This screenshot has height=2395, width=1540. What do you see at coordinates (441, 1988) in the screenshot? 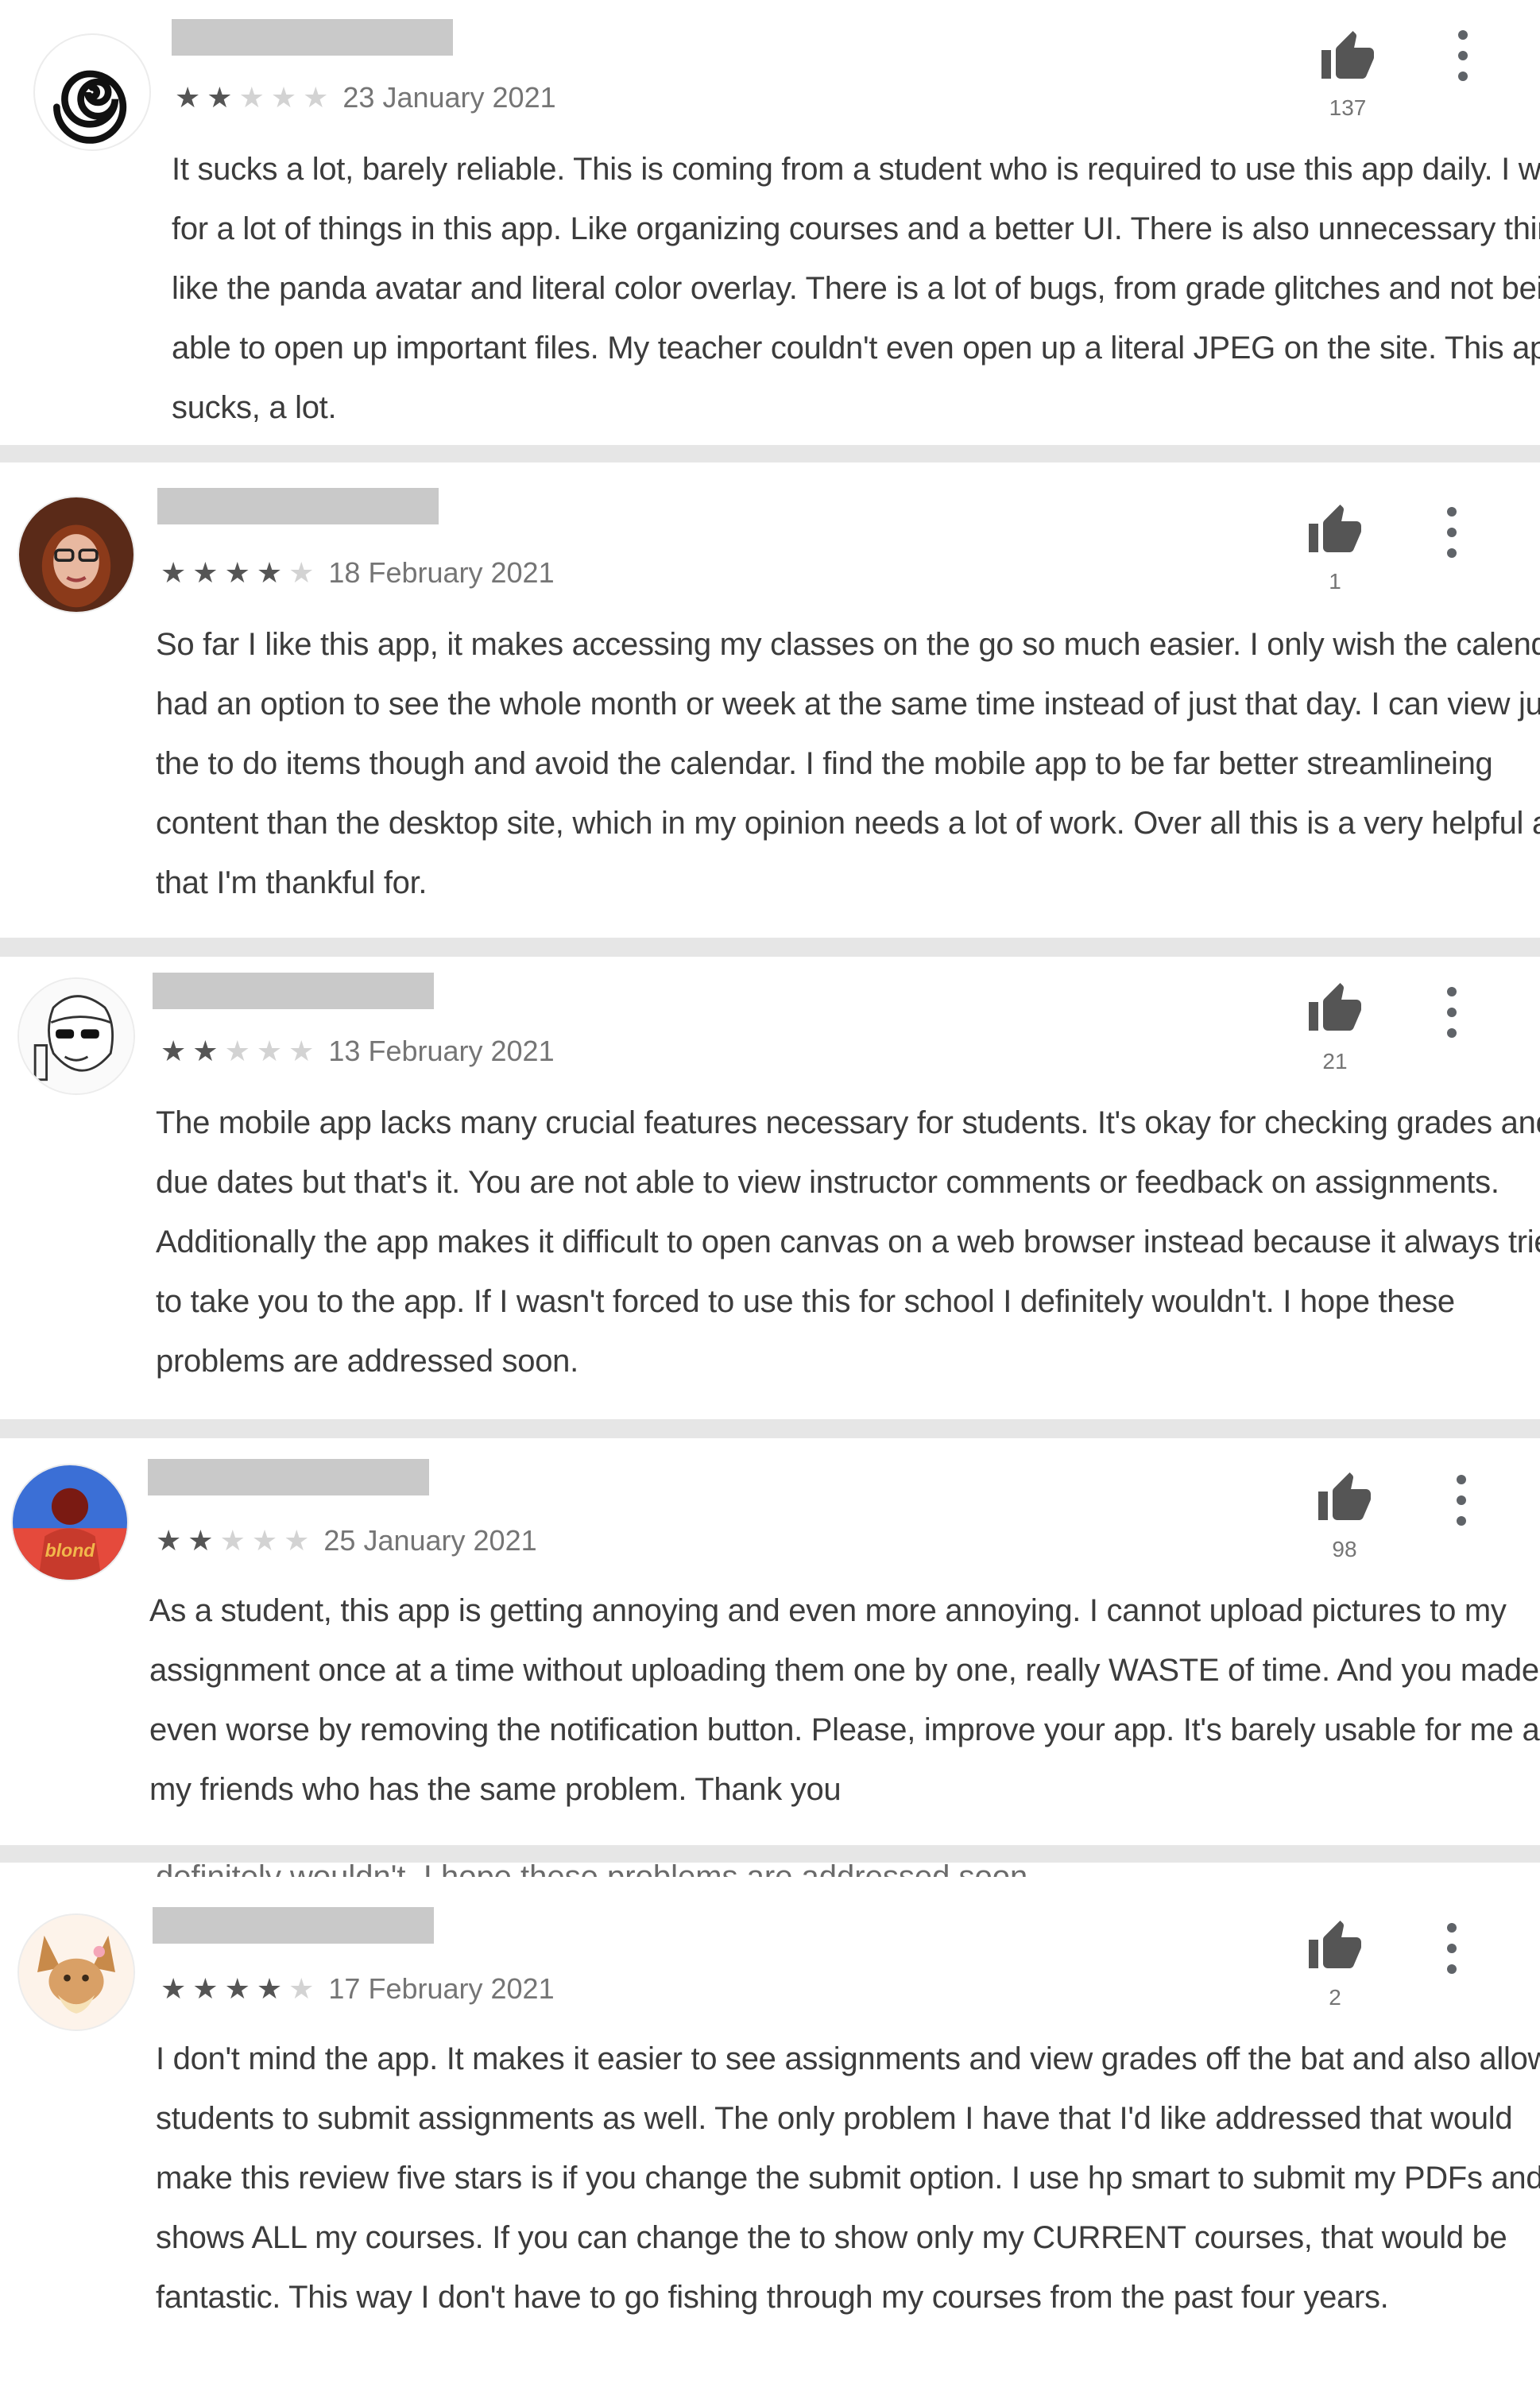
I see `review-date: 17 February 2021` at bounding box center [441, 1988].